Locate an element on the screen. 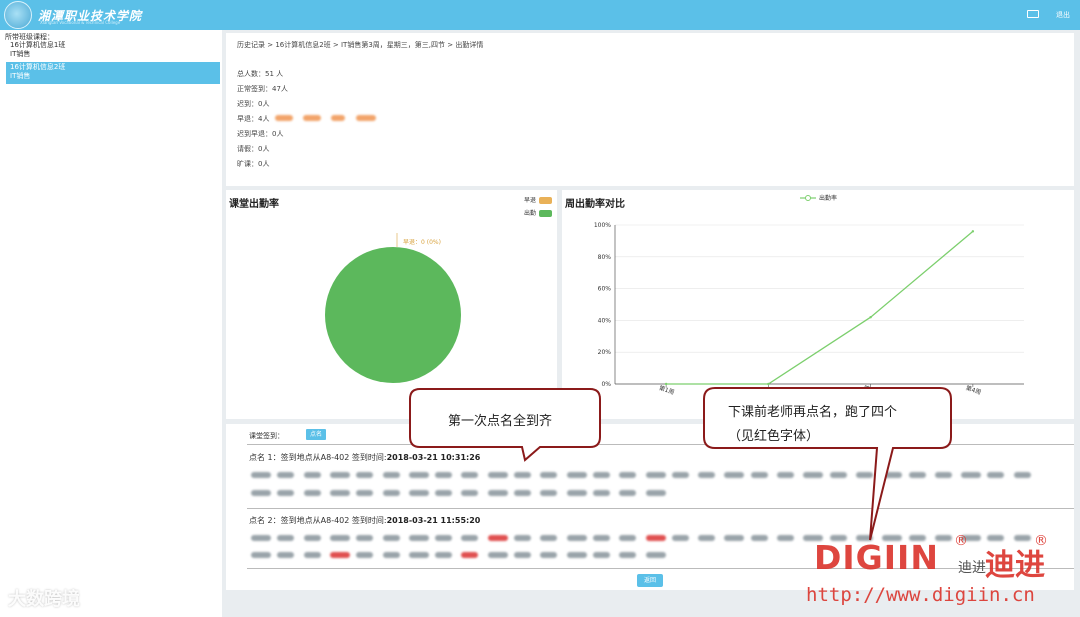 The width and height of the screenshot is (1080, 617). digiin-watermark: DIGIIN is located at coordinates (876, 557).